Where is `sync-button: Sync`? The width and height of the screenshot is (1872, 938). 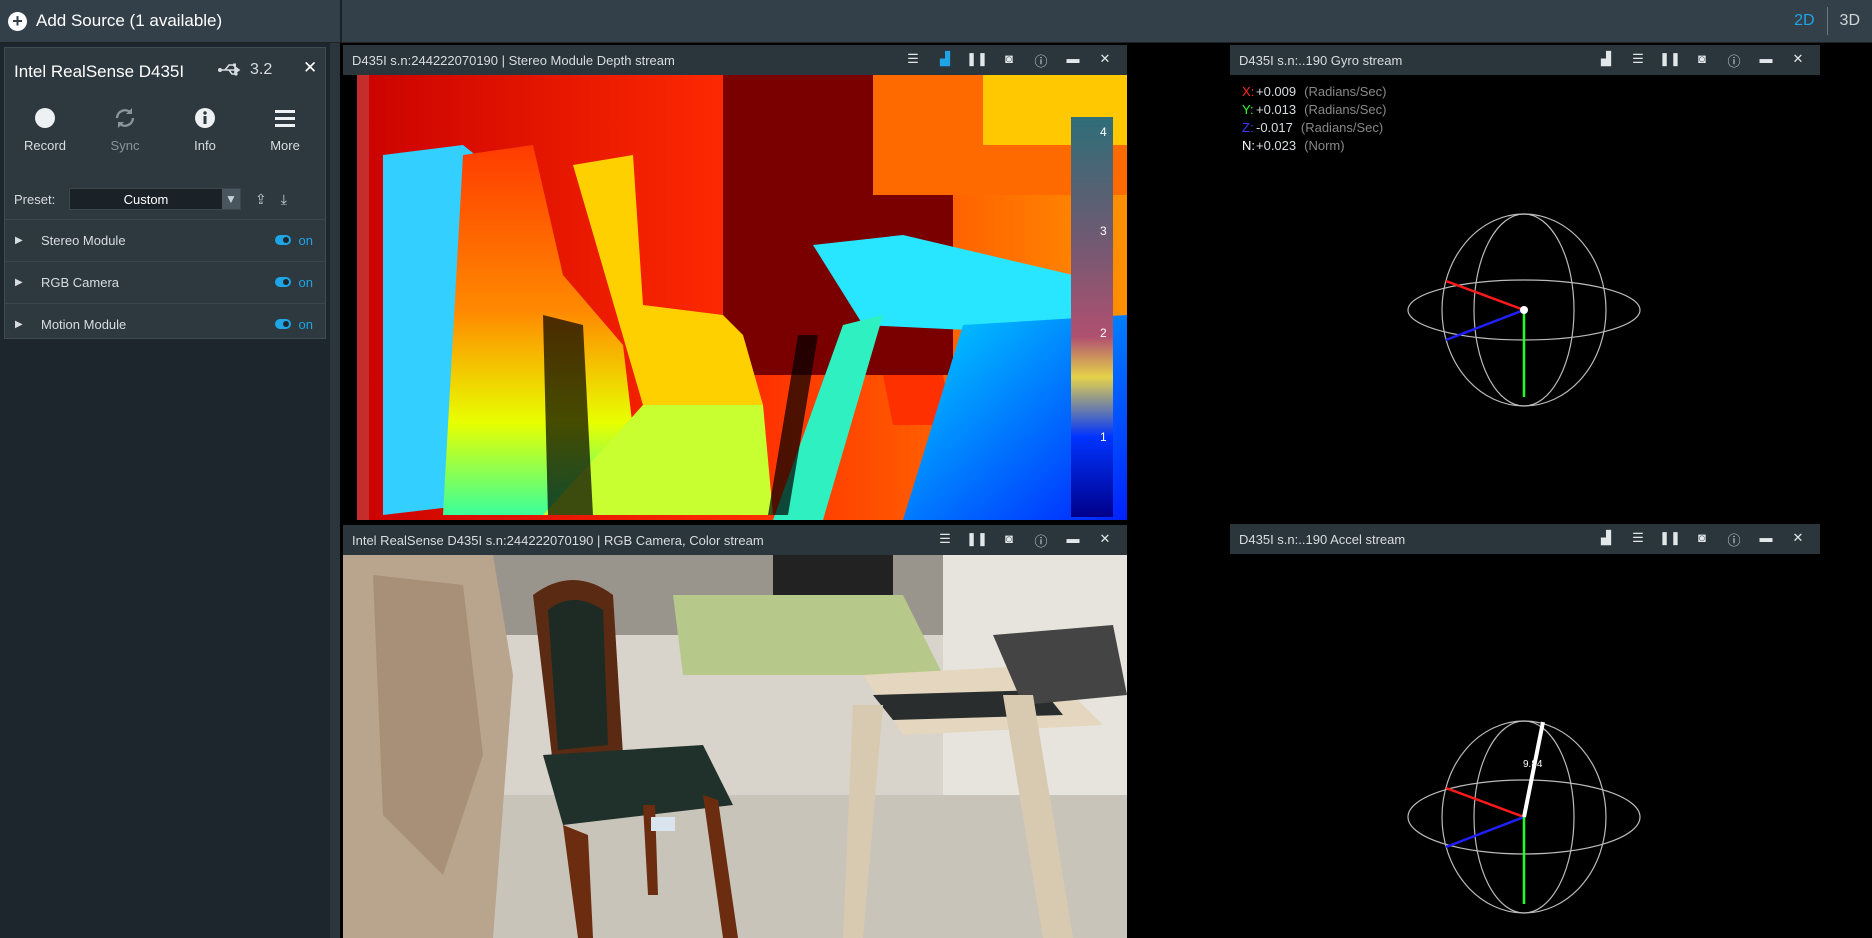
sync-button: Sync is located at coordinates (125, 128).